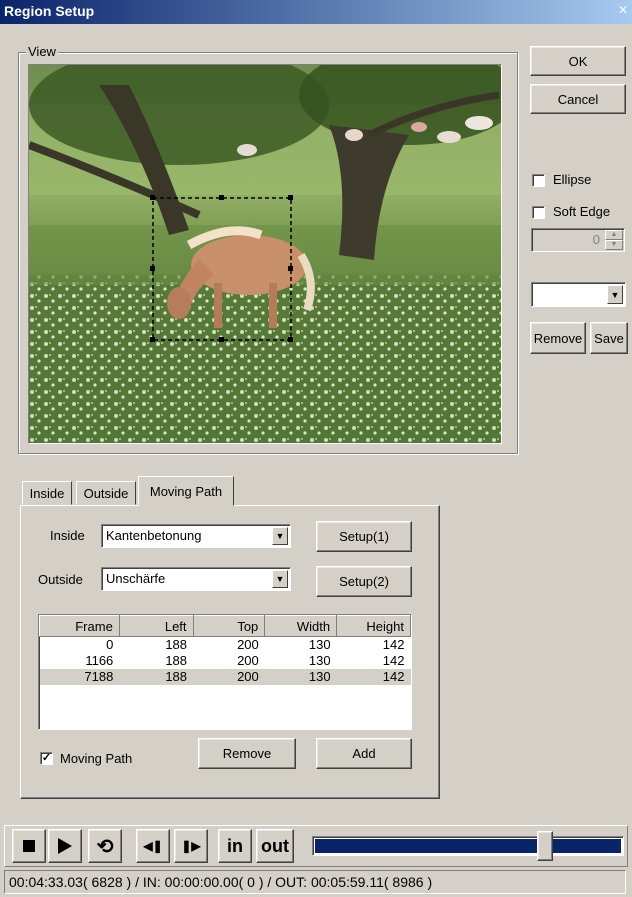  Describe the element at coordinates (301, 626) in the screenshot. I see `column-header: Width` at that location.